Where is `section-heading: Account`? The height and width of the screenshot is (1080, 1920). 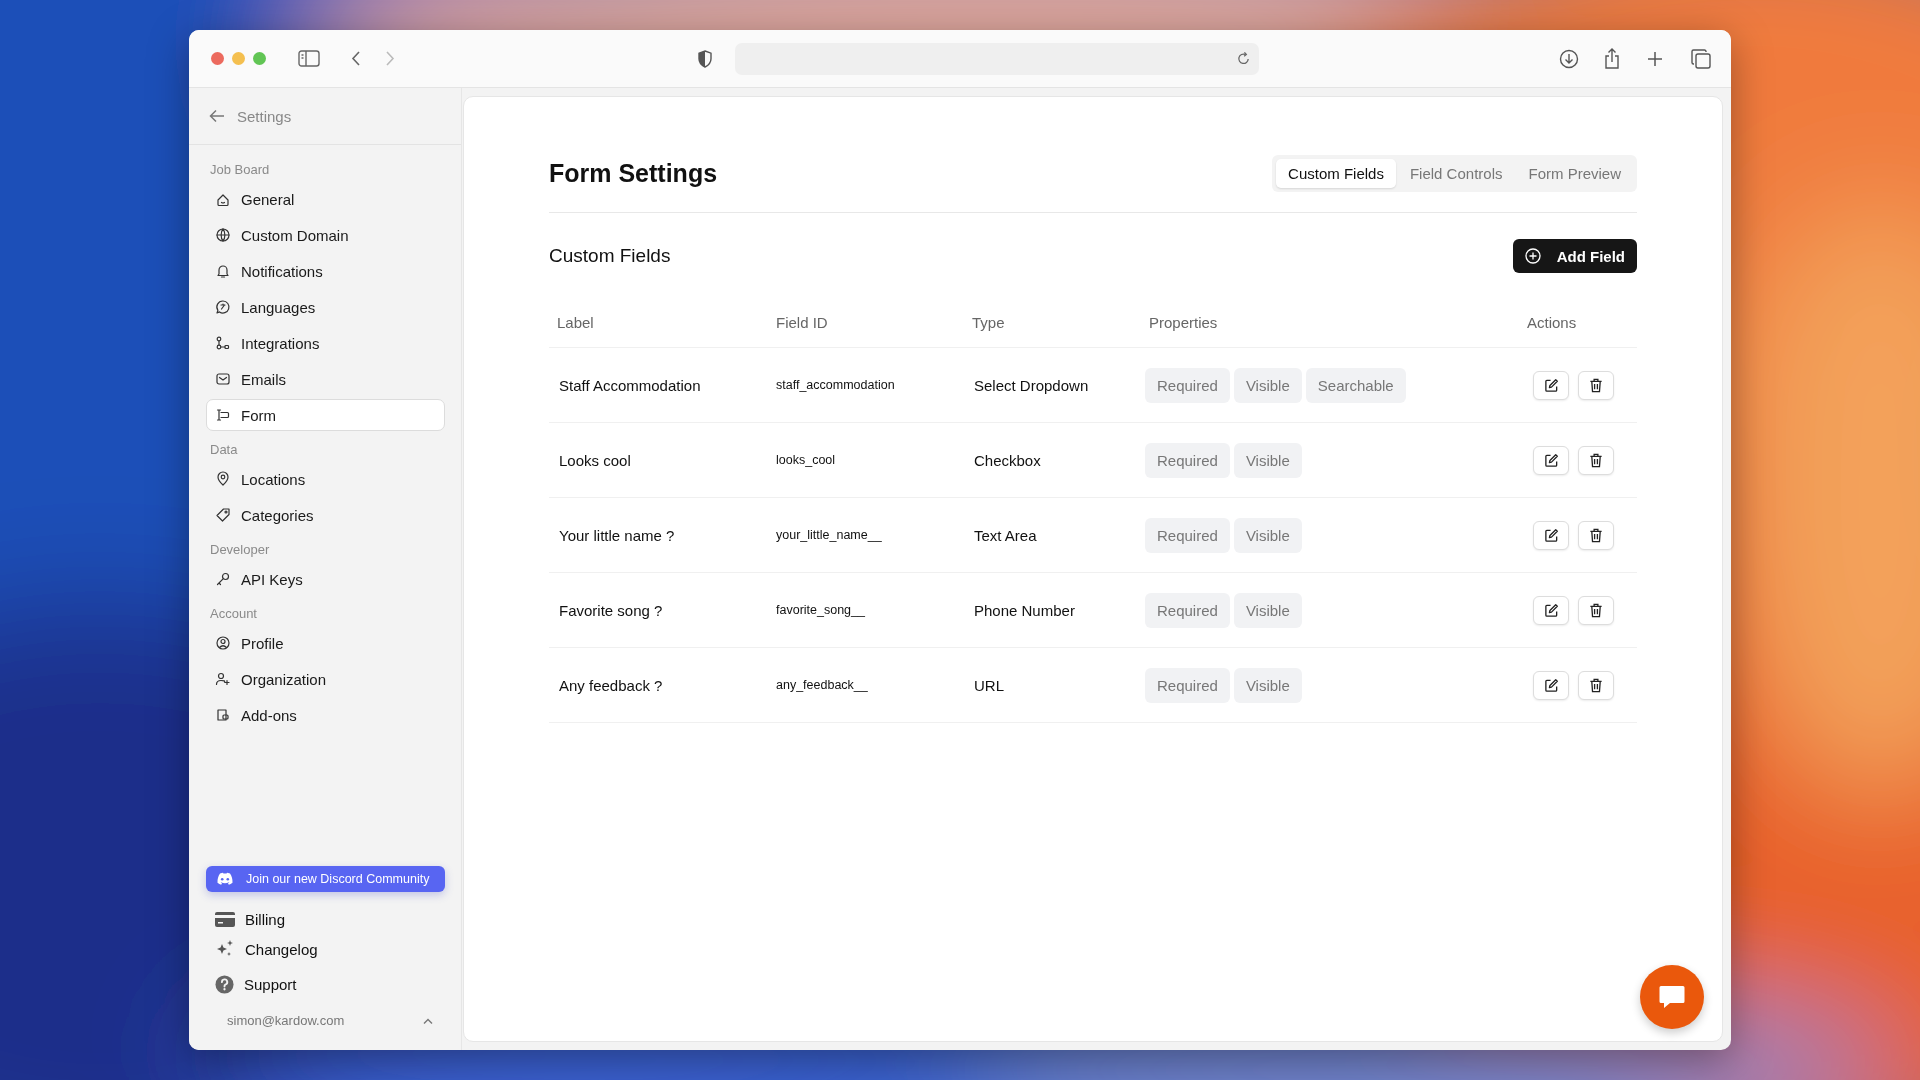 section-heading: Account is located at coordinates (234, 614).